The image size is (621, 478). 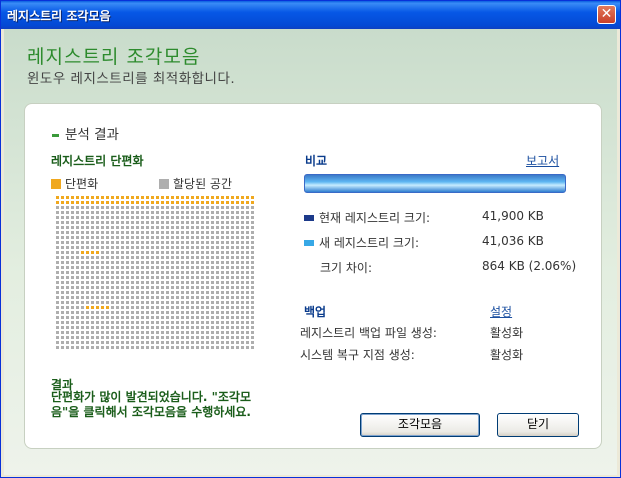 I want to click on registry-backup-label: 레지스트리 백업 파일 생성:, so click(x=368, y=333).